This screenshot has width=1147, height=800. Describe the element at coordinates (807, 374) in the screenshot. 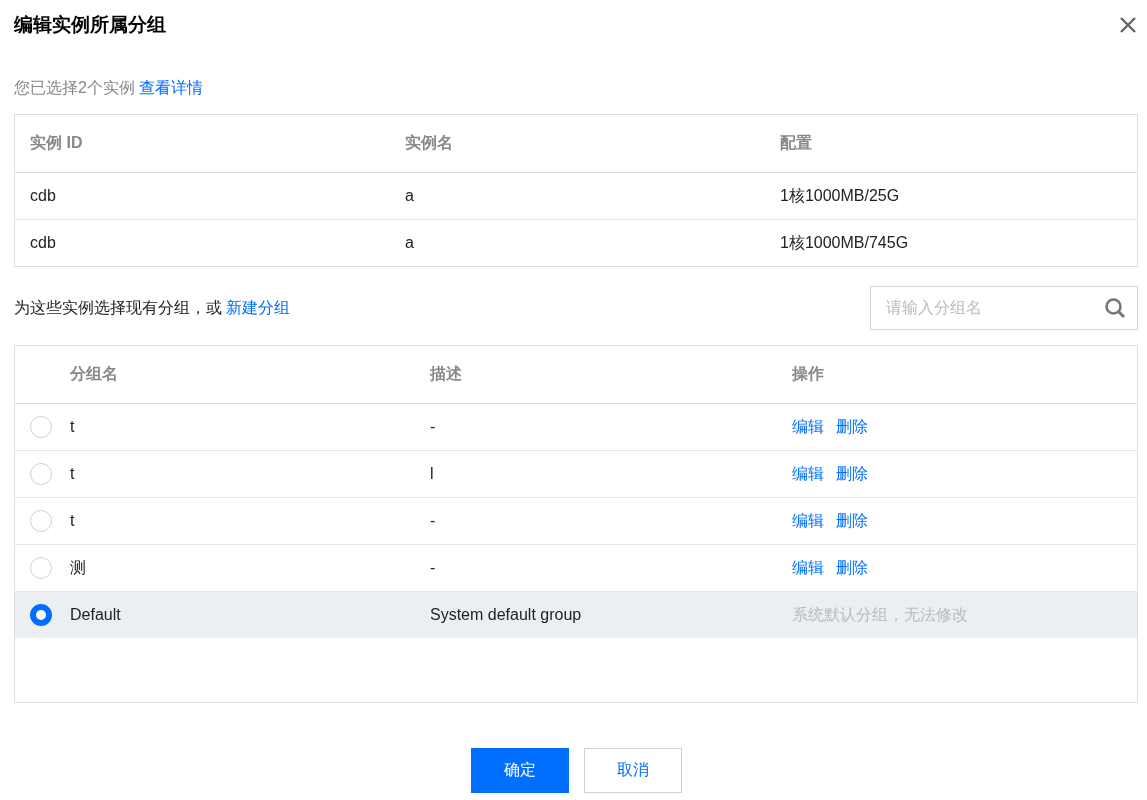

I see `column-header: 操作` at that location.